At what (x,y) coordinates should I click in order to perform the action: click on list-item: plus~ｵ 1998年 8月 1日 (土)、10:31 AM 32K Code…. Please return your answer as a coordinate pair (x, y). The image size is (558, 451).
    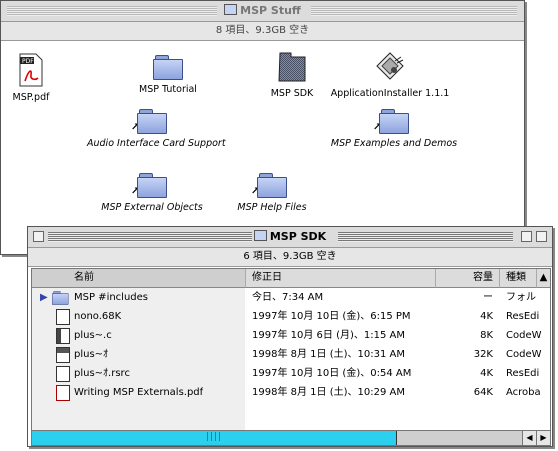
    Looking at the image, I should click on (291, 354).